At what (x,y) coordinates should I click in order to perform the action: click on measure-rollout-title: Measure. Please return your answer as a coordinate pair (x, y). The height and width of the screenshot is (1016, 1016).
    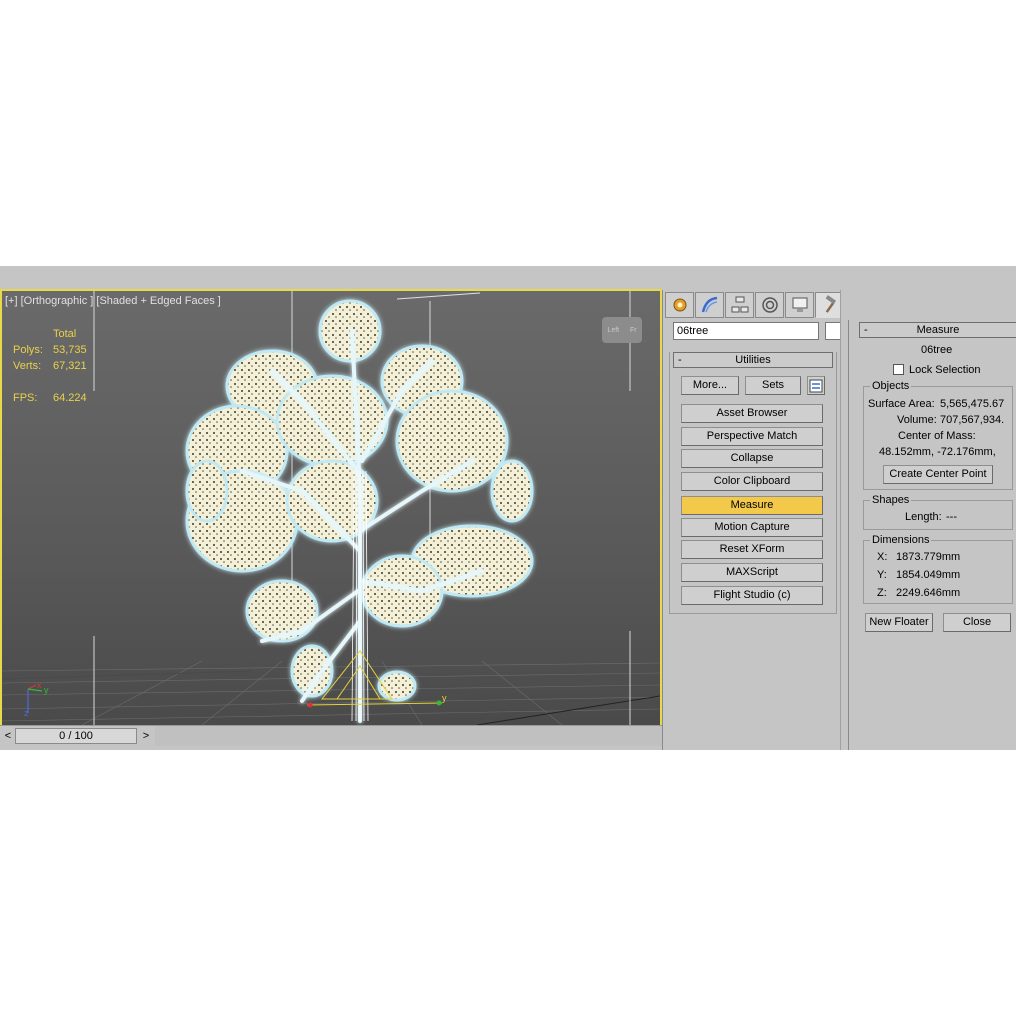
    Looking at the image, I should click on (938, 330).